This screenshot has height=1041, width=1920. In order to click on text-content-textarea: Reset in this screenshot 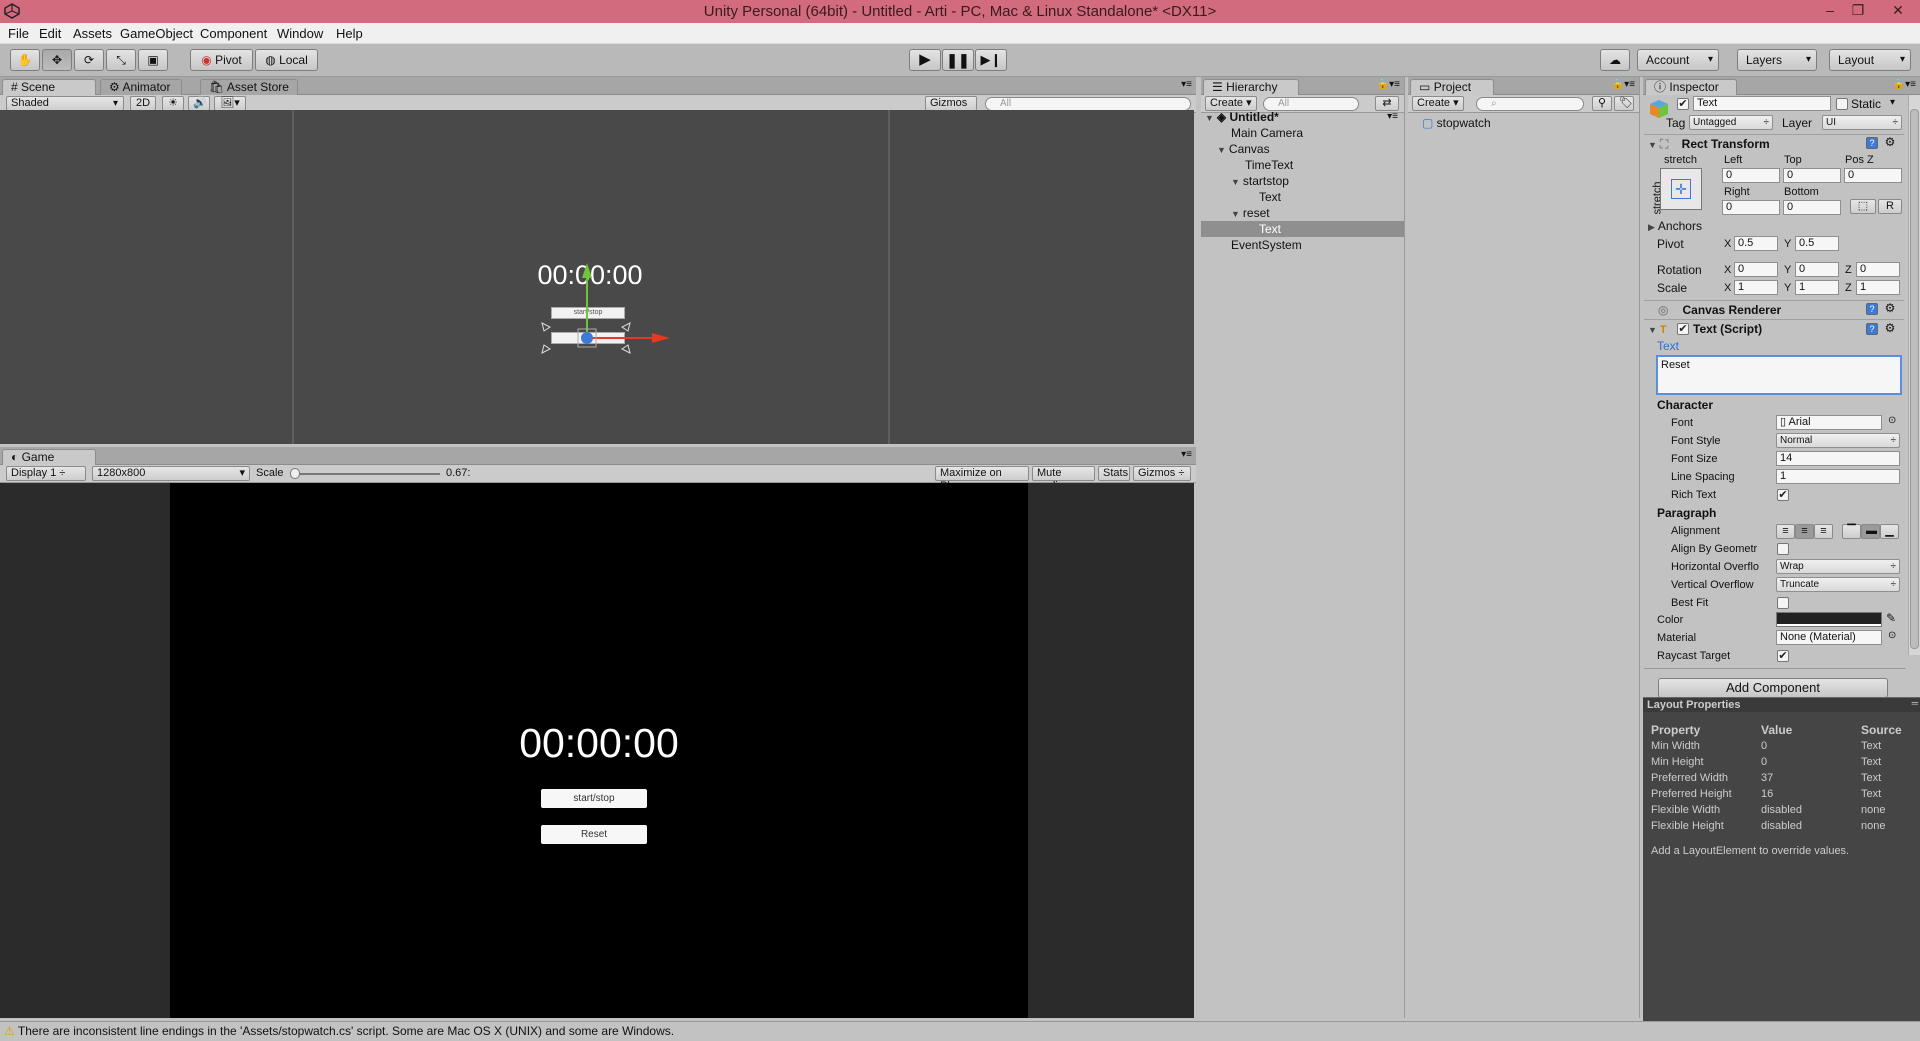, I will do `click(1779, 375)`.